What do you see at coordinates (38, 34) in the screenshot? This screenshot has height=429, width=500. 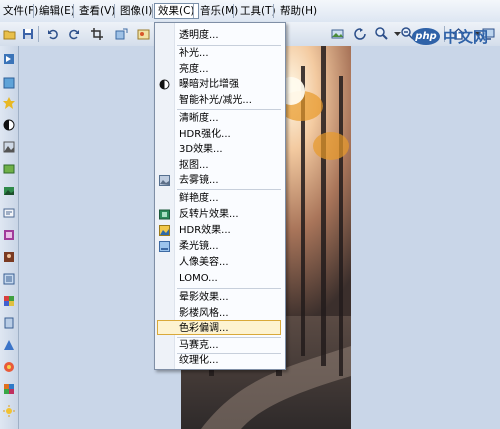 I see `toolbar-divider` at bounding box center [38, 34].